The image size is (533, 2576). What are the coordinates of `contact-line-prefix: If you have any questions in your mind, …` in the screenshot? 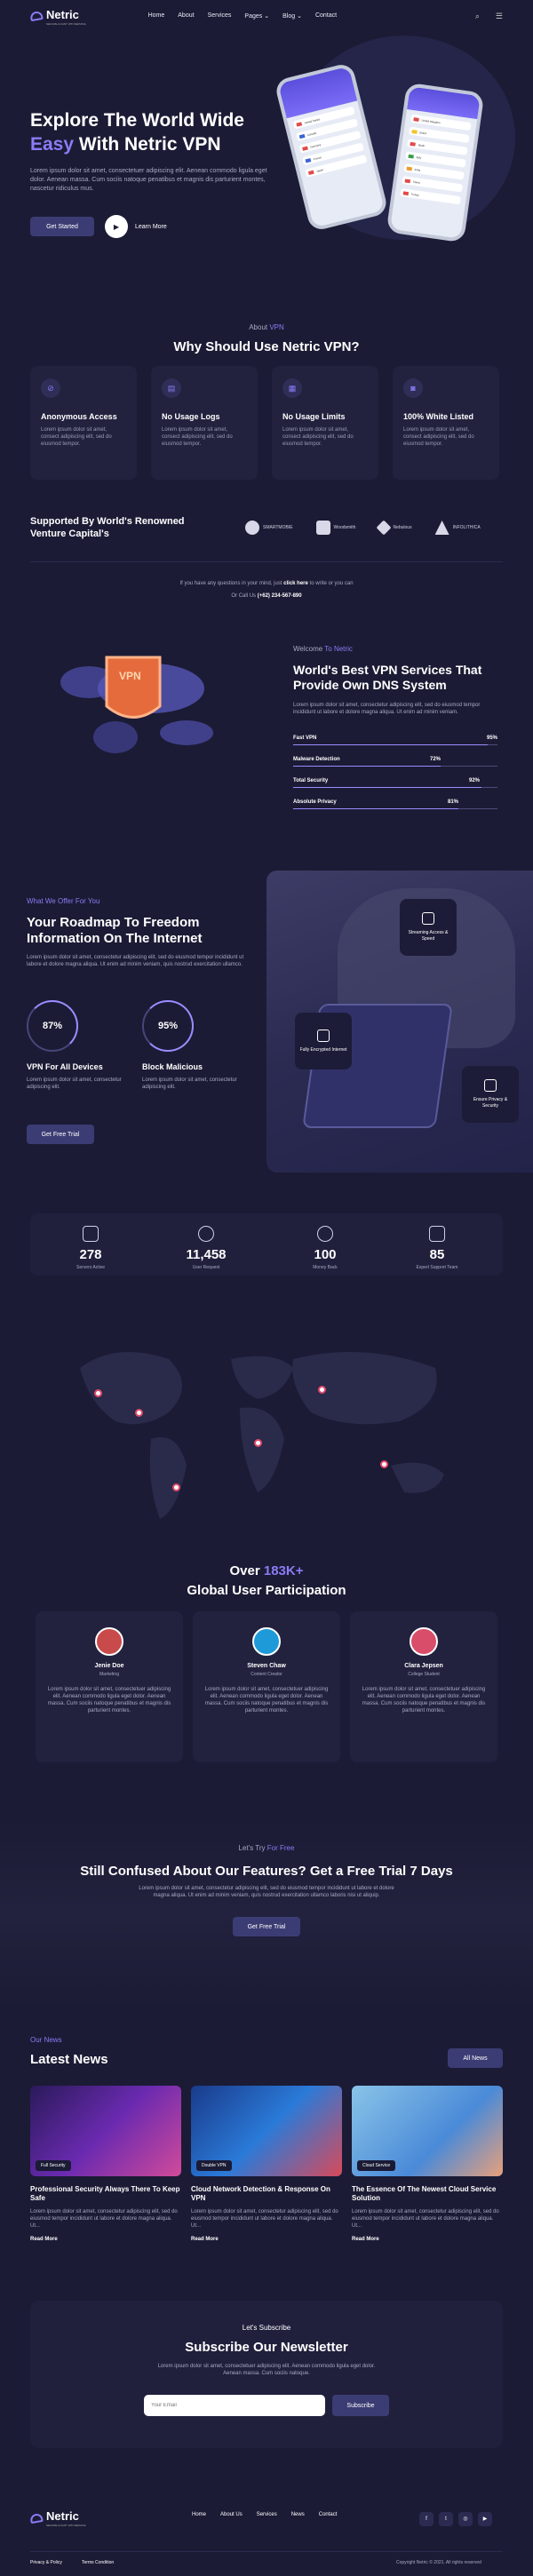 It's located at (231, 583).